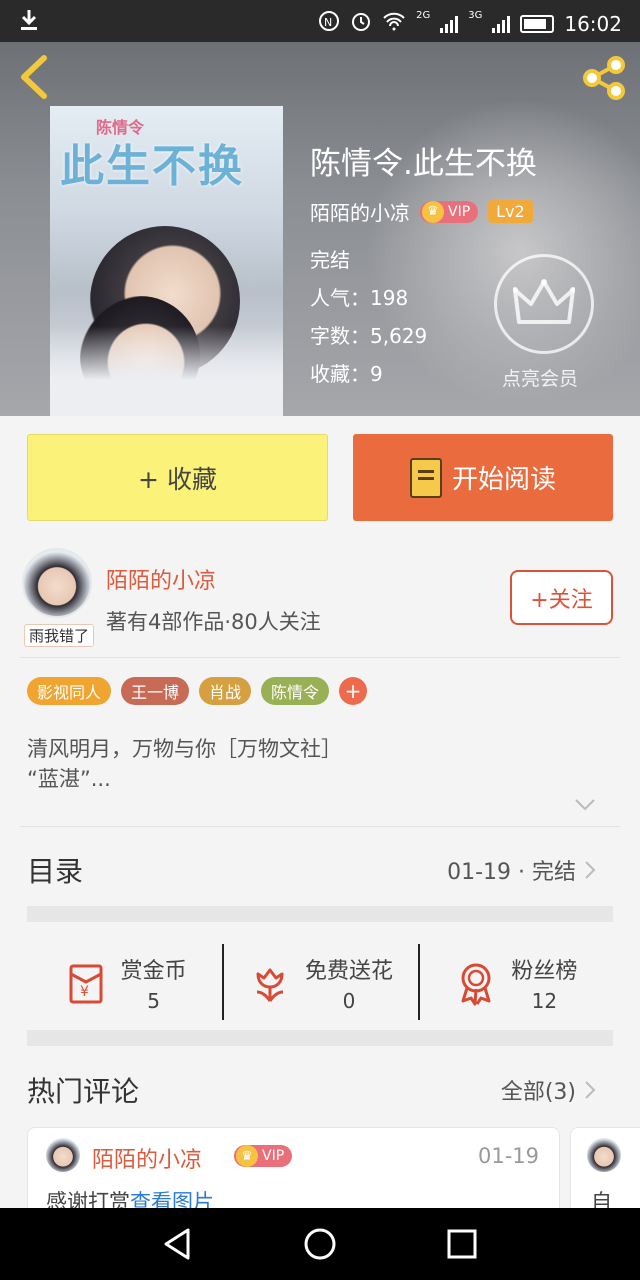  Describe the element at coordinates (449, 24) in the screenshot. I see `signal-icon` at that location.